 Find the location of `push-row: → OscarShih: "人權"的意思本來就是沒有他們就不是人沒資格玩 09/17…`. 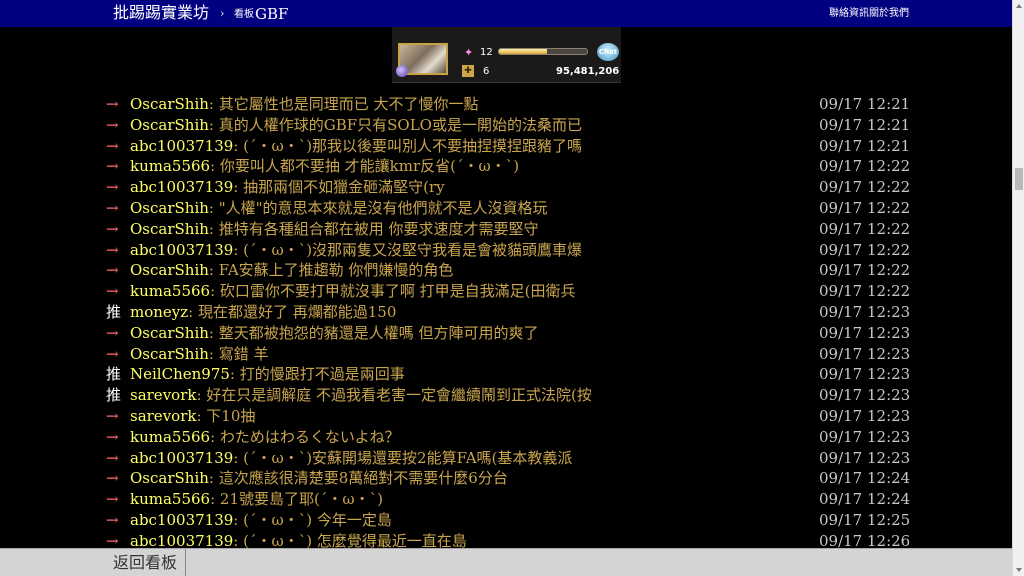

push-row: → OscarShih: "人權"的意思本來就是沒有他們就不是人沒資格玩 09/17… is located at coordinates (506, 208).